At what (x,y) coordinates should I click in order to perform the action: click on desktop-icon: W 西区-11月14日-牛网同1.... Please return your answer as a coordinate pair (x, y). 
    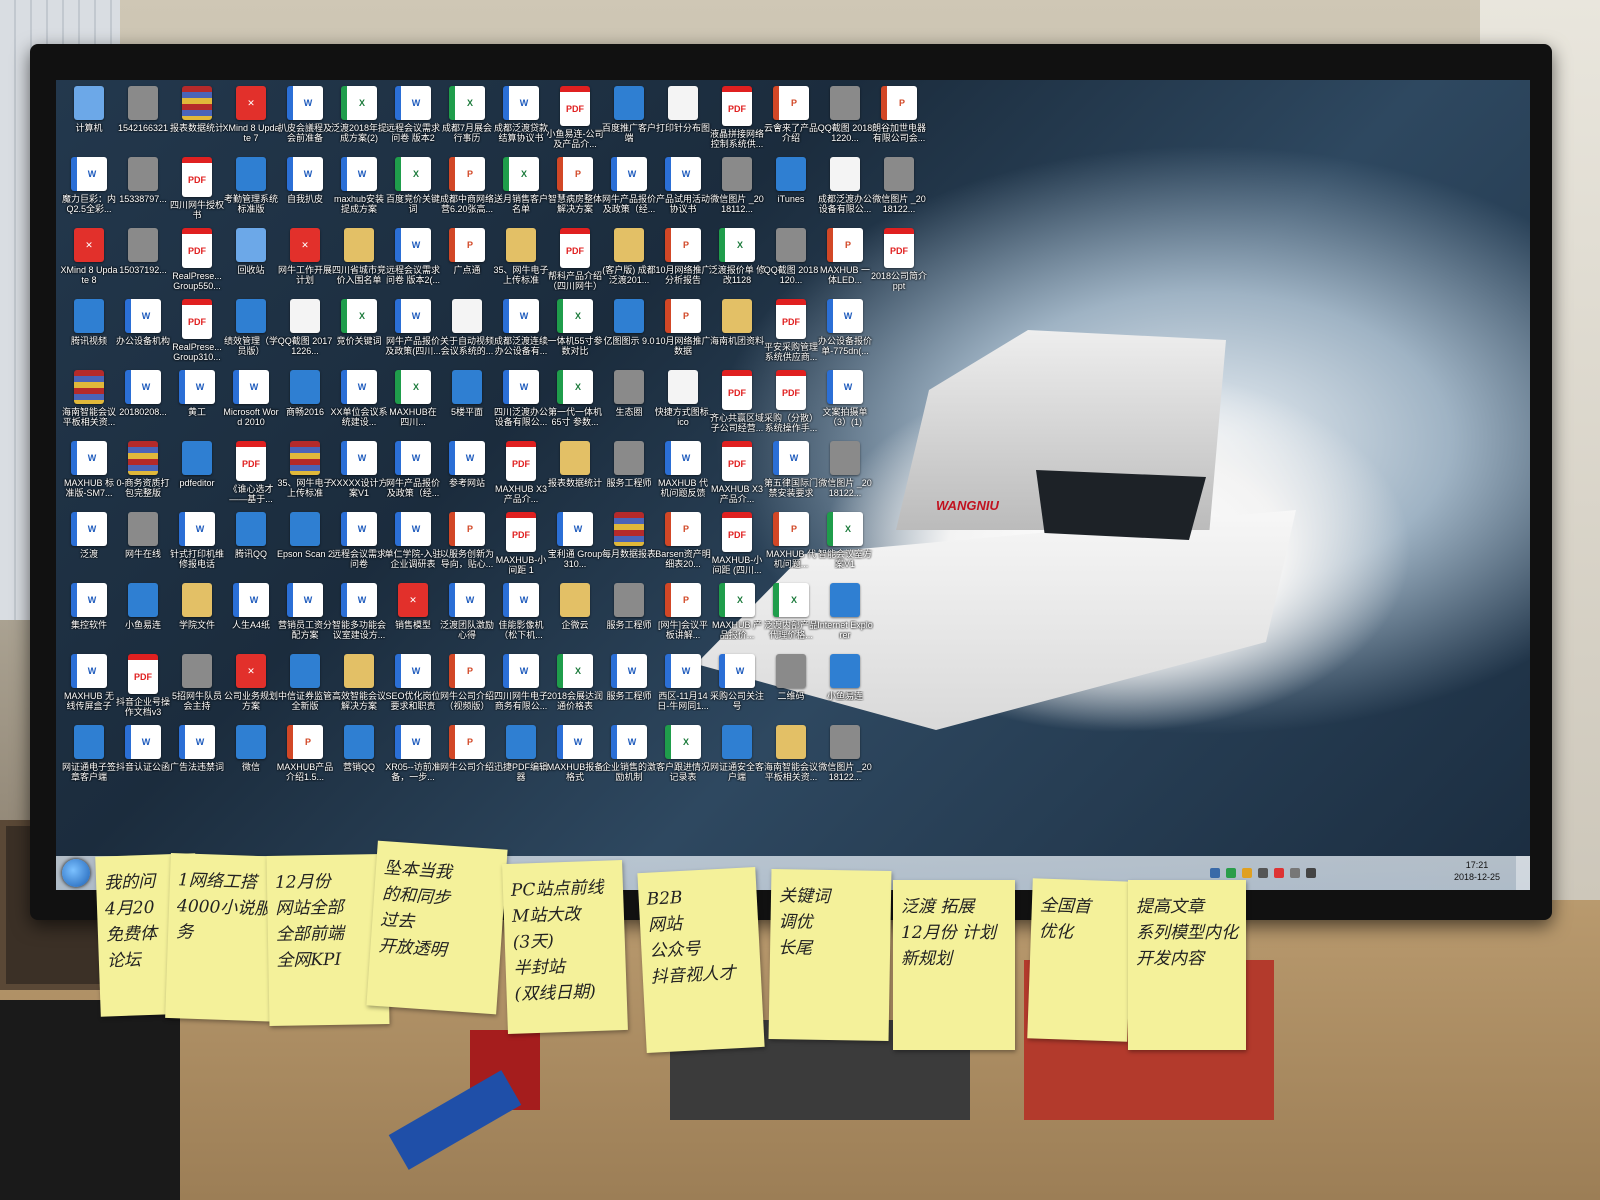
    Looking at the image, I should click on (683, 688).